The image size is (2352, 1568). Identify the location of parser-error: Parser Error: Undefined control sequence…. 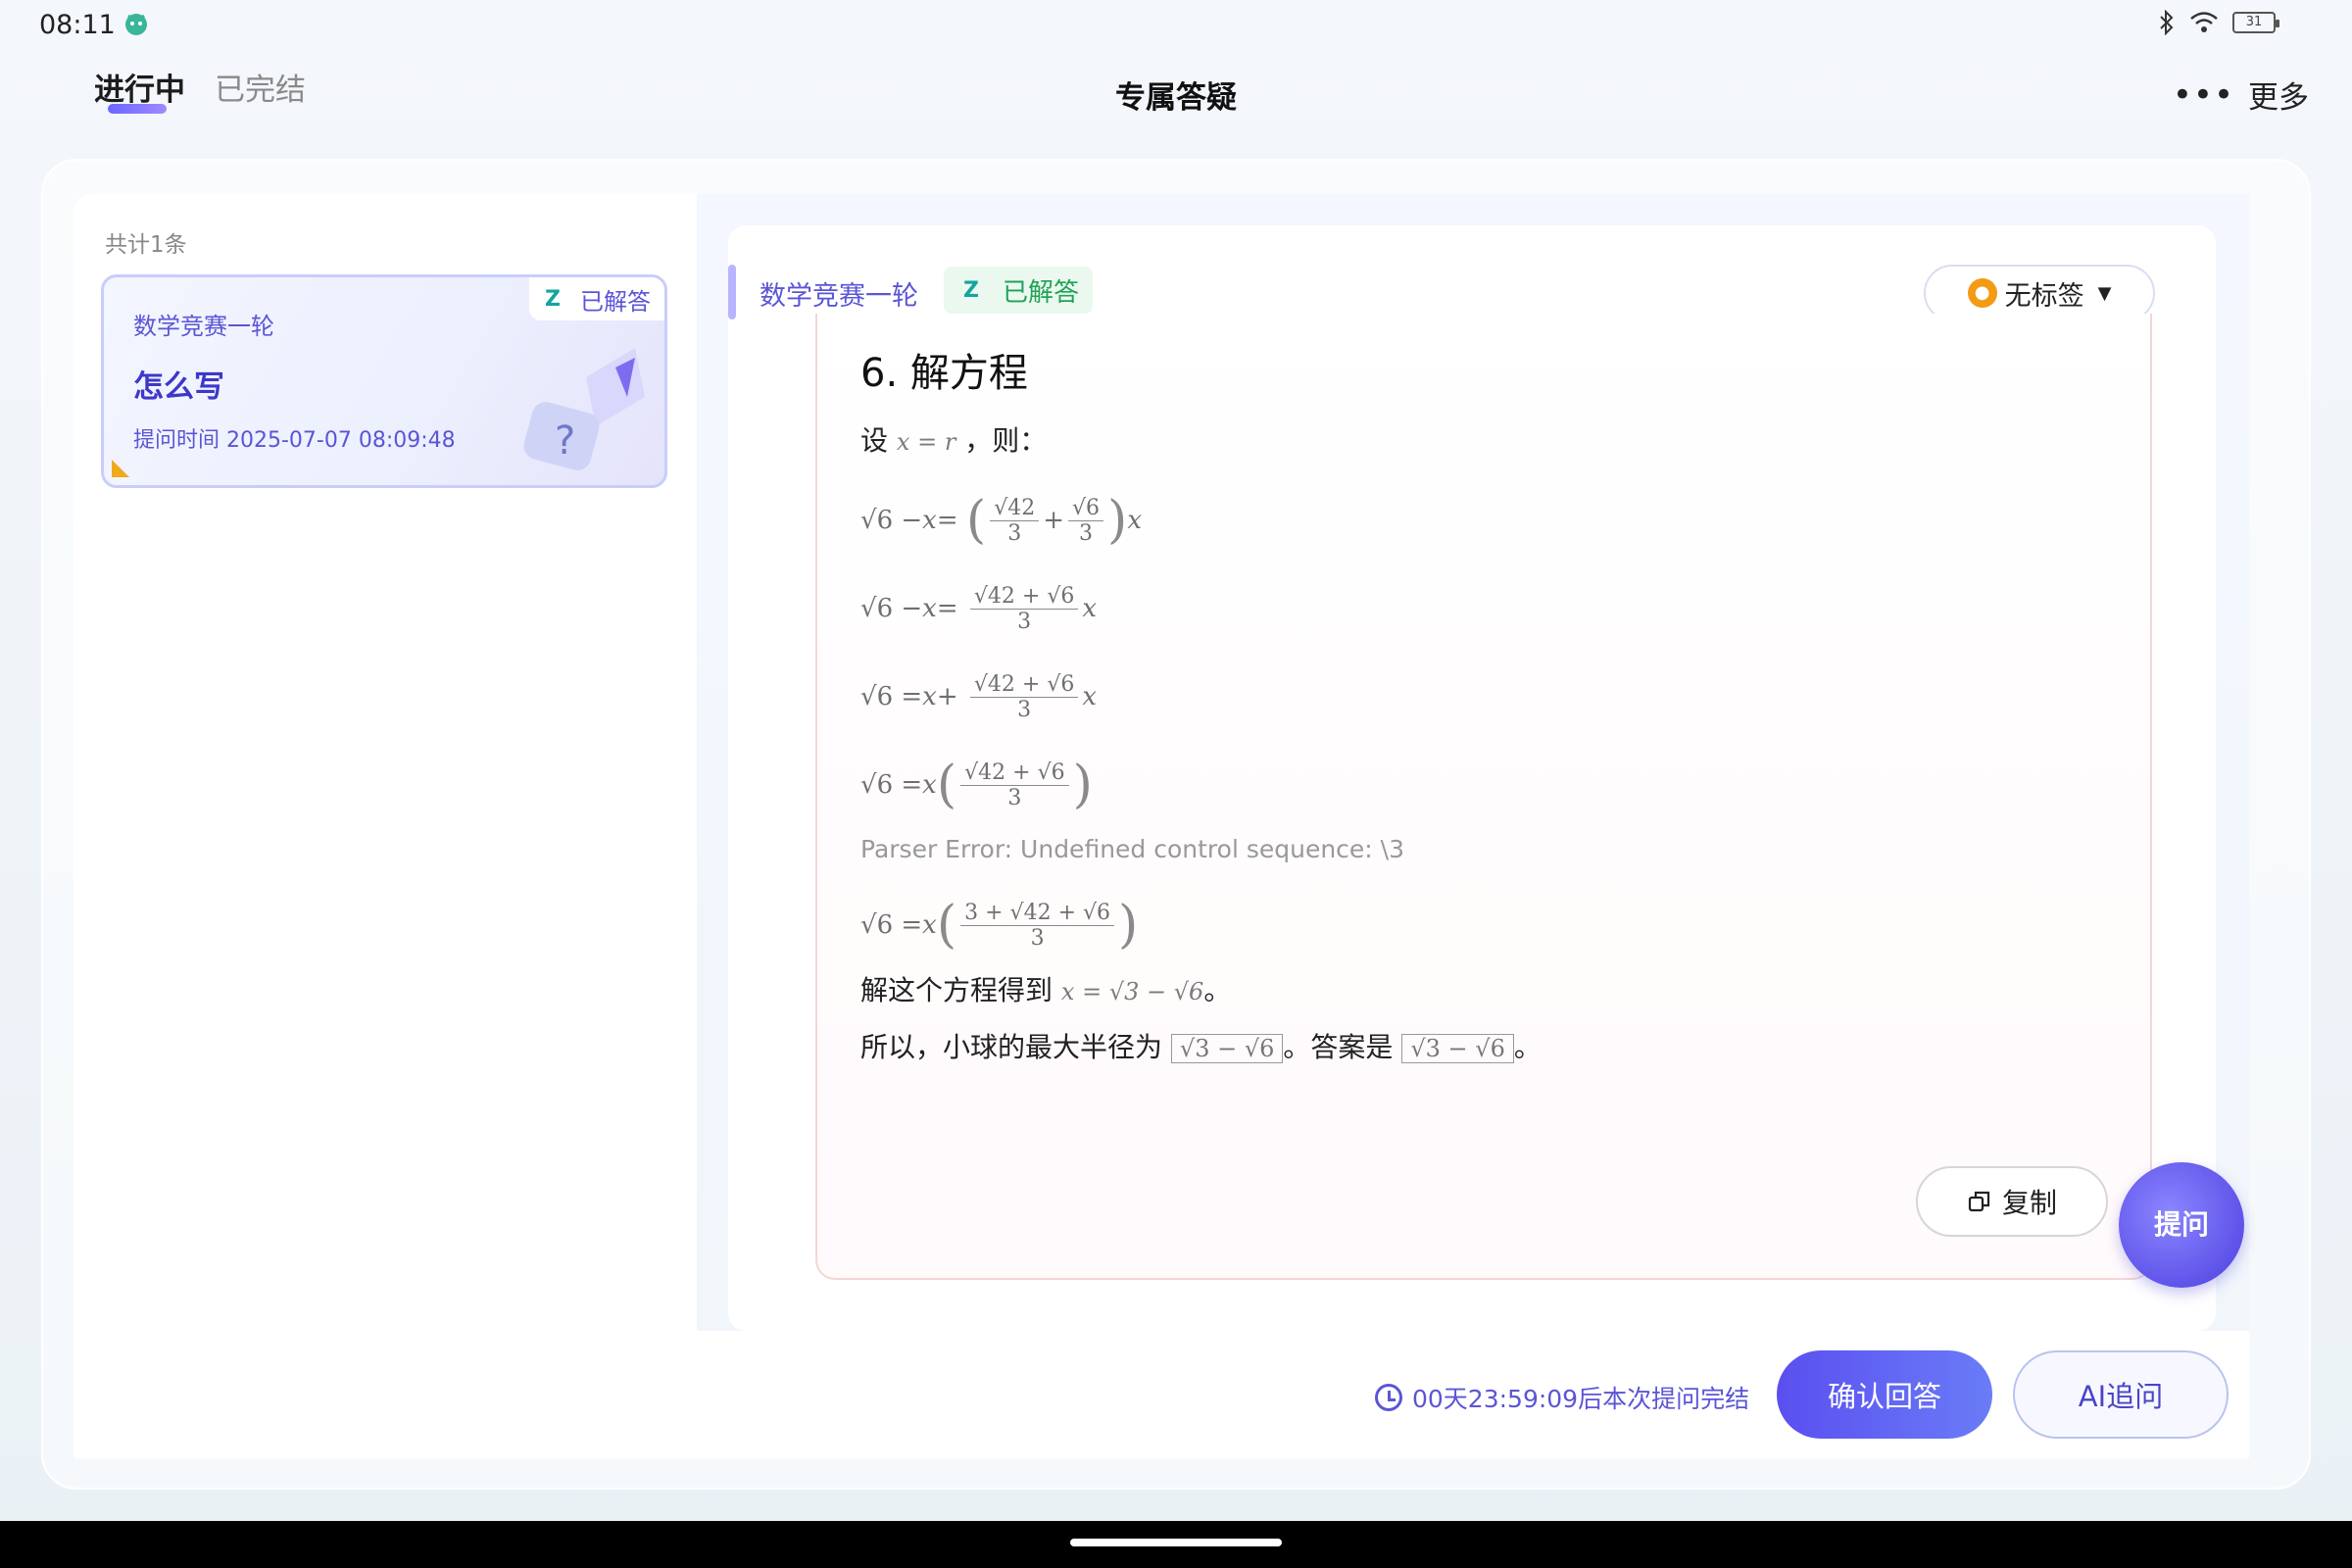
(1132, 849).